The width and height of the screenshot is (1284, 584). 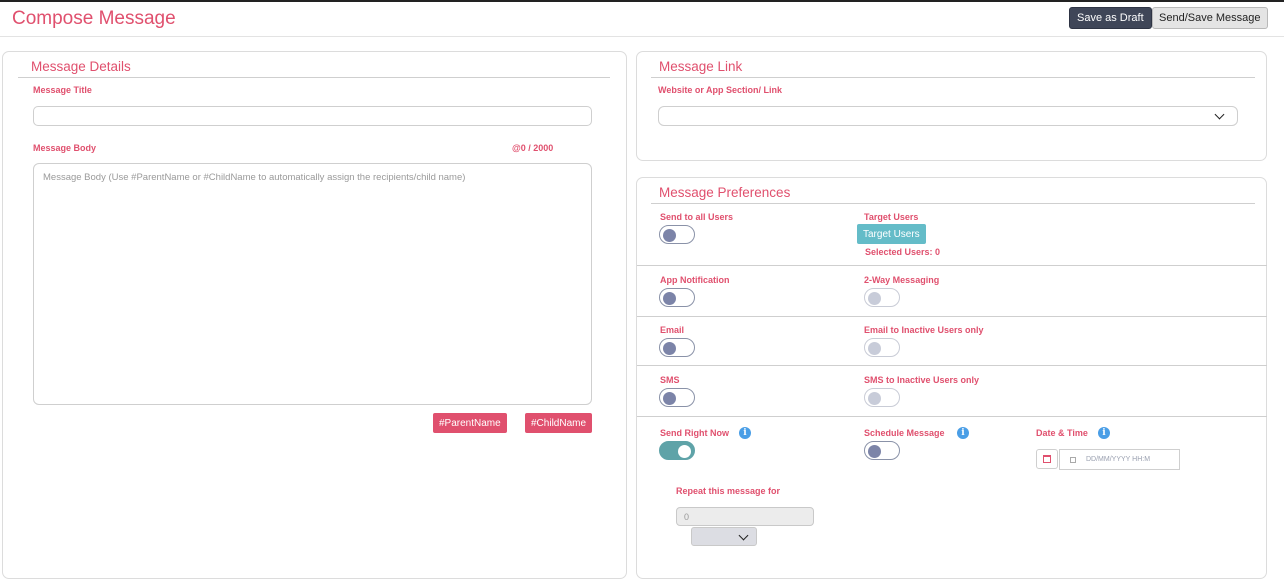 I want to click on website-link-label: Website or App Section/ Link, so click(x=720, y=90).